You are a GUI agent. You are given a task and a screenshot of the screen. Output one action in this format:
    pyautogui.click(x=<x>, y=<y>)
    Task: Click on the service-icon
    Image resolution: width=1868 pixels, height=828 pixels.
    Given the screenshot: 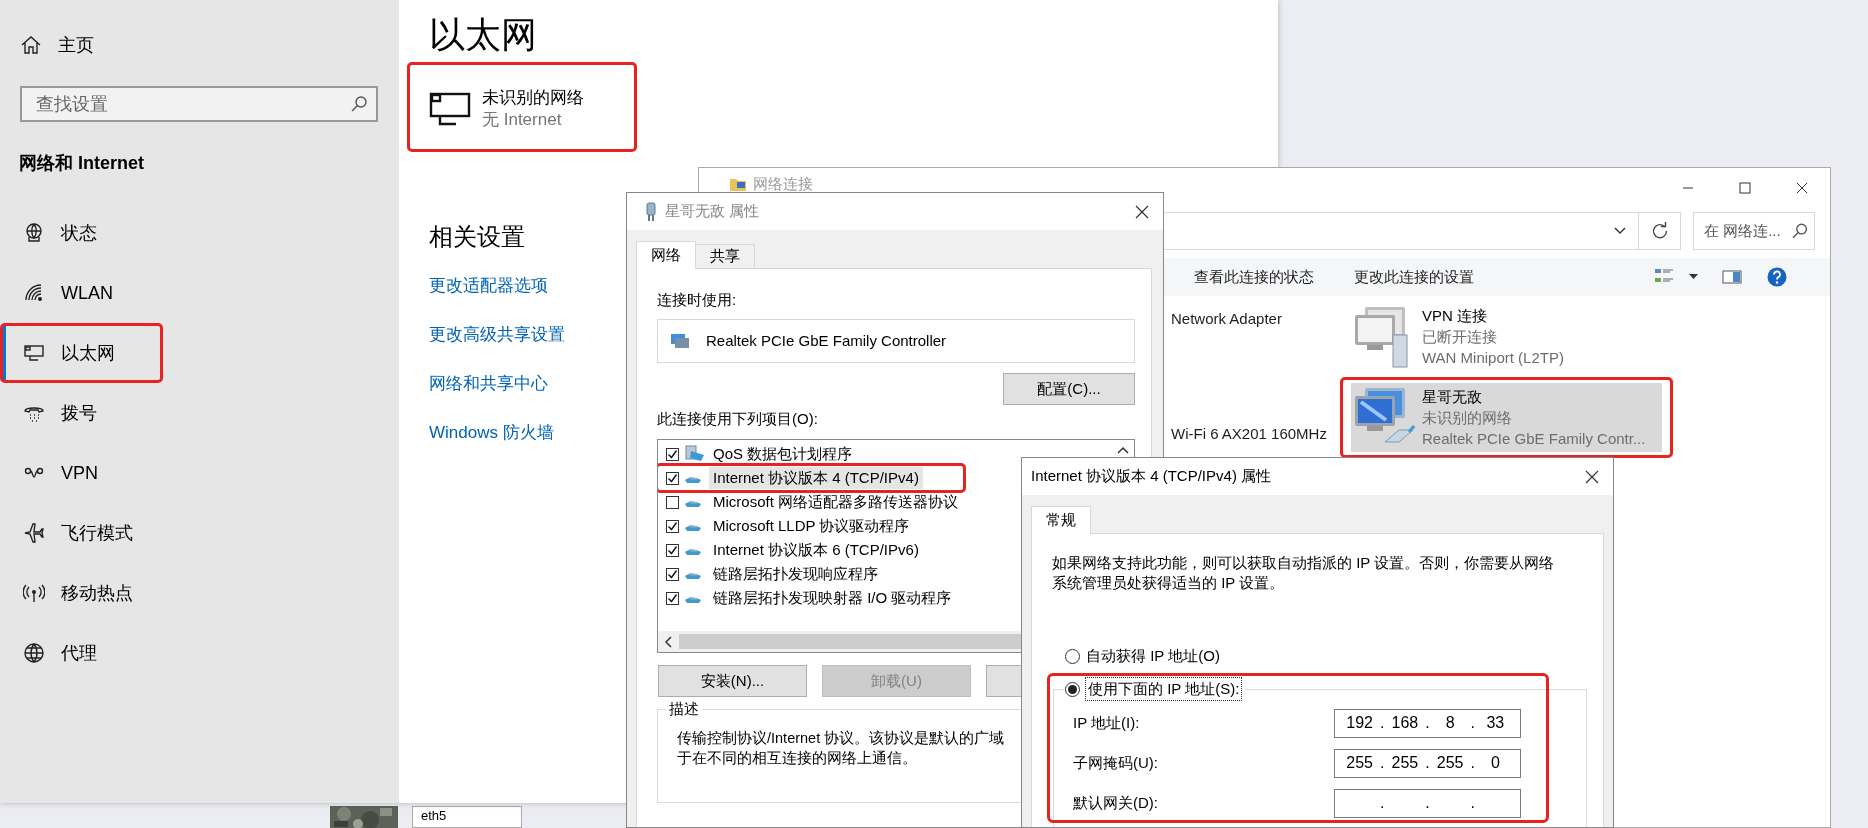 What is the action you would take?
    pyautogui.click(x=694, y=454)
    